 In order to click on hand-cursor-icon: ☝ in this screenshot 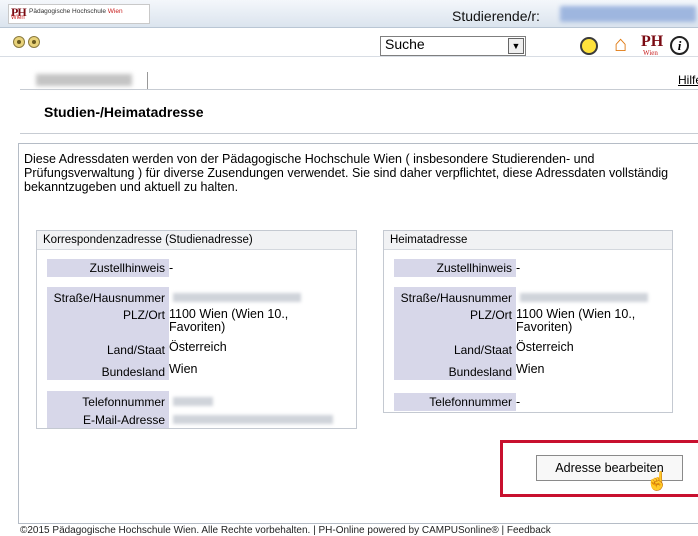, I will do `click(657, 481)`.